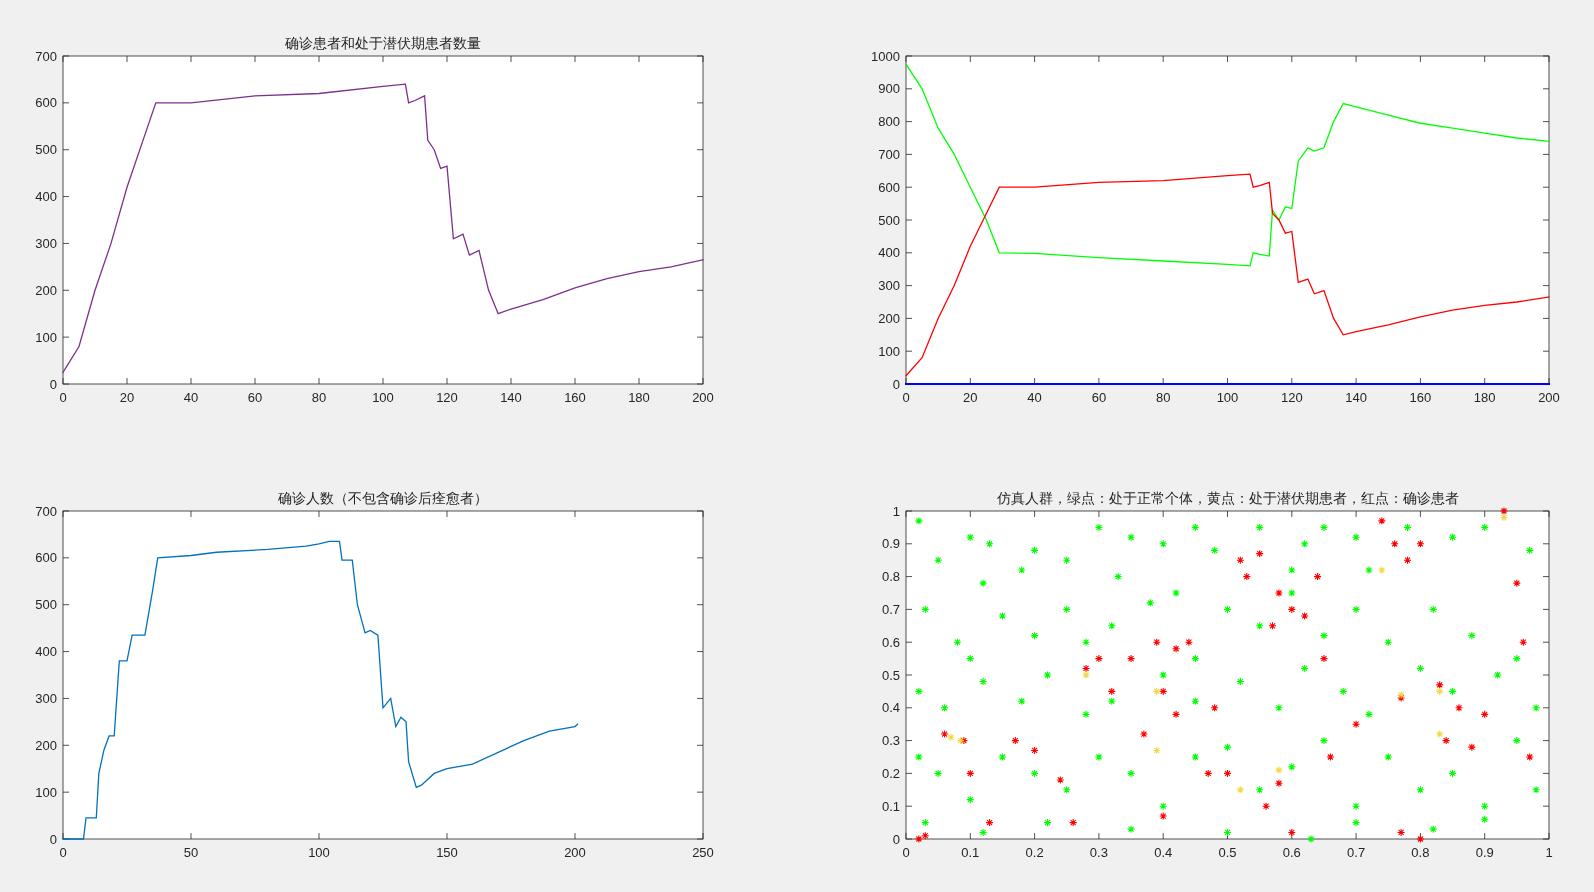 Image resolution: width=1594 pixels, height=892 pixels. Describe the element at coordinates (383, 498) in the screenshot. I see `chart-title: 确诊人数（不包含确诊后痊愈者）` at that location.